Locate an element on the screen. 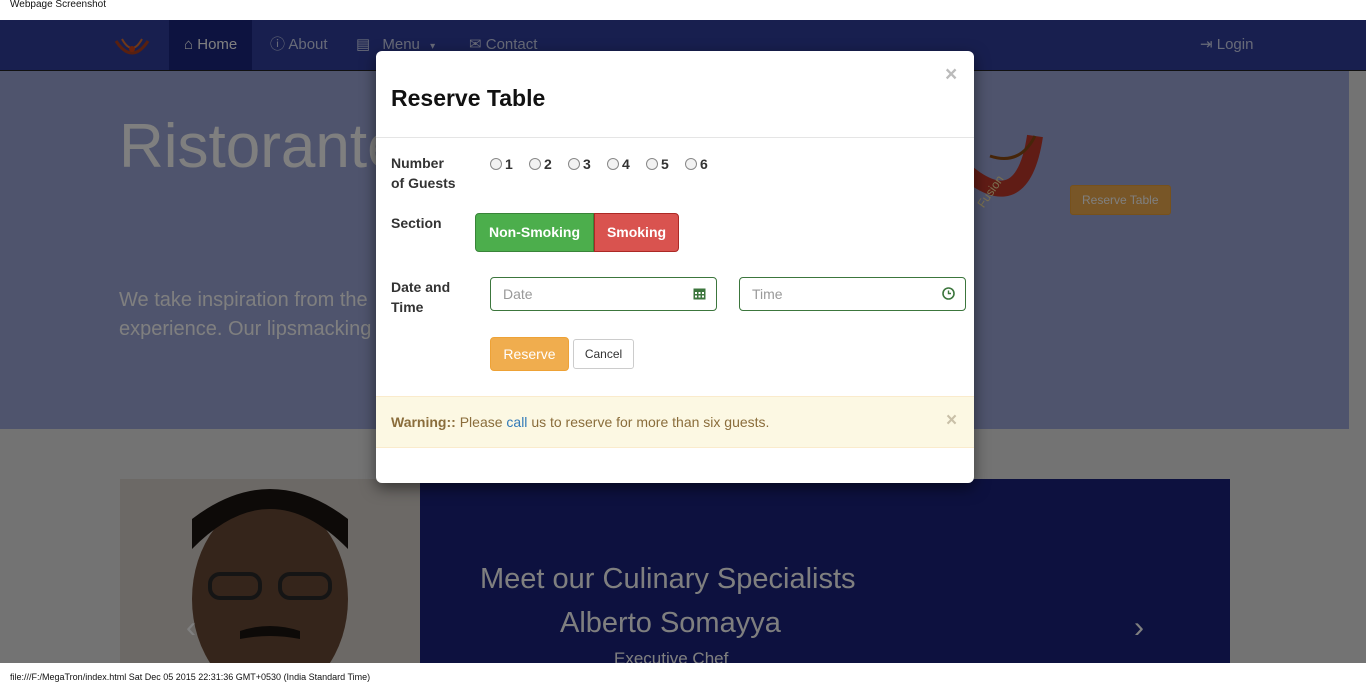 This screenshot has width=1366, height=683. guests-radio-6: 6 is located at coordinates (696, 164).